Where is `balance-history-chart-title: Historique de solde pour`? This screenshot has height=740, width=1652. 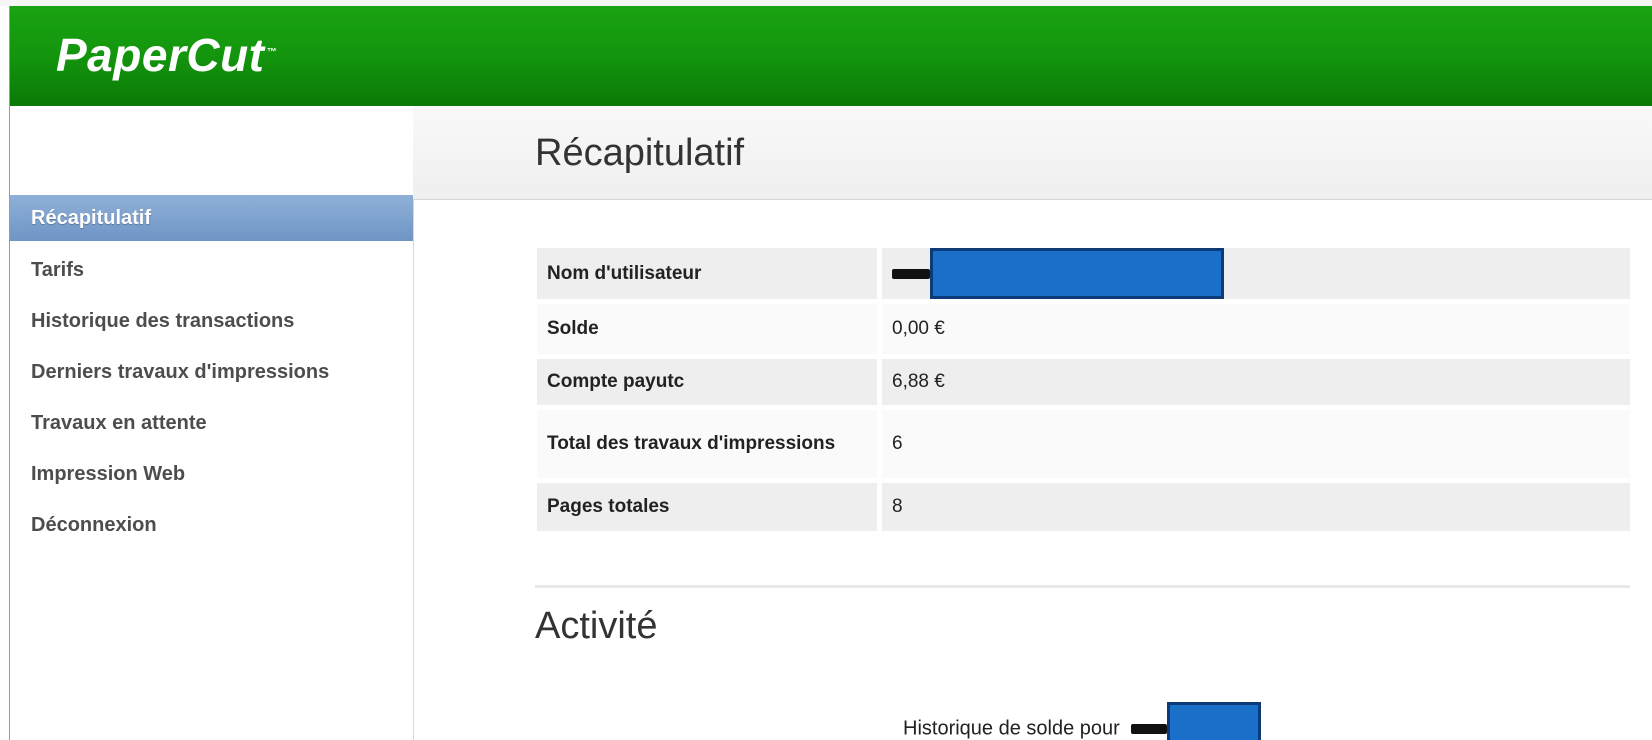
balance-history-chart-title: Historique de solde pour is located at coordinates (1082, 721).